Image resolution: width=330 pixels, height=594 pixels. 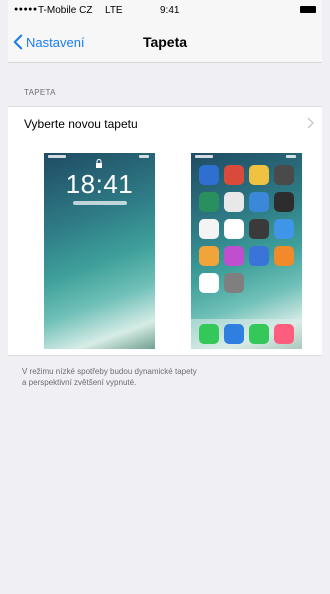 I want to click on chevron-right-icon, so click(x=310, y=123).